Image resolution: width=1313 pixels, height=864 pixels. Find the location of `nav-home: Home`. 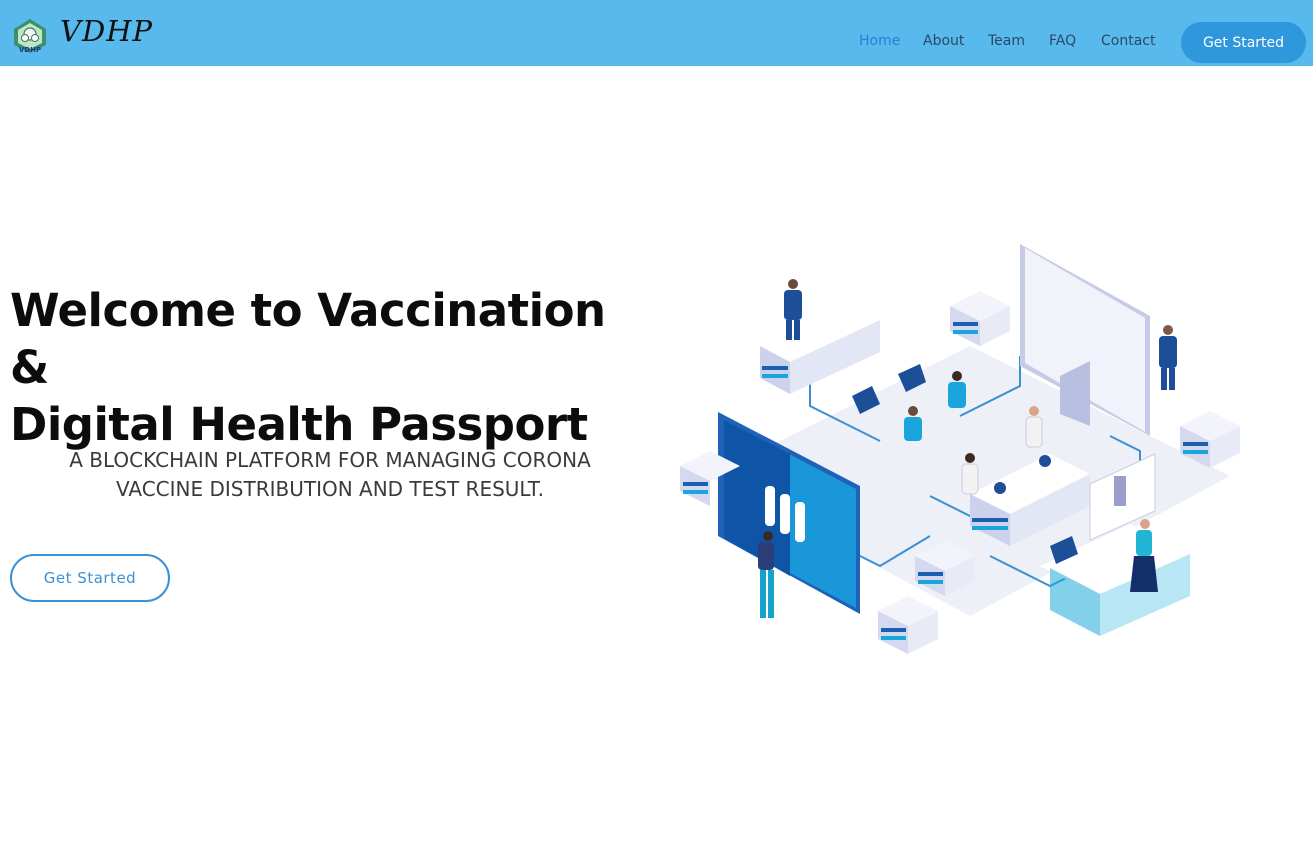

nav-home: Home is located at coordinates (879, 41).